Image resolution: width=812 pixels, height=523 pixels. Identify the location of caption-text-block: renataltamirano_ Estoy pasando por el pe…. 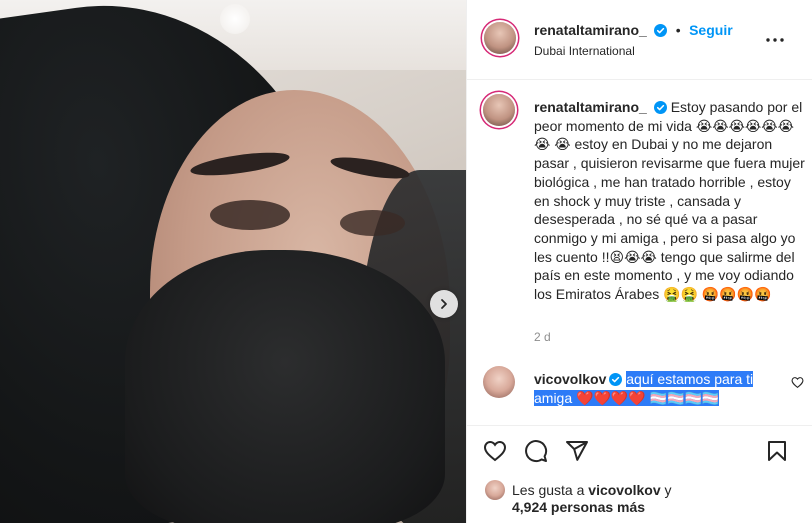
(670, 201).